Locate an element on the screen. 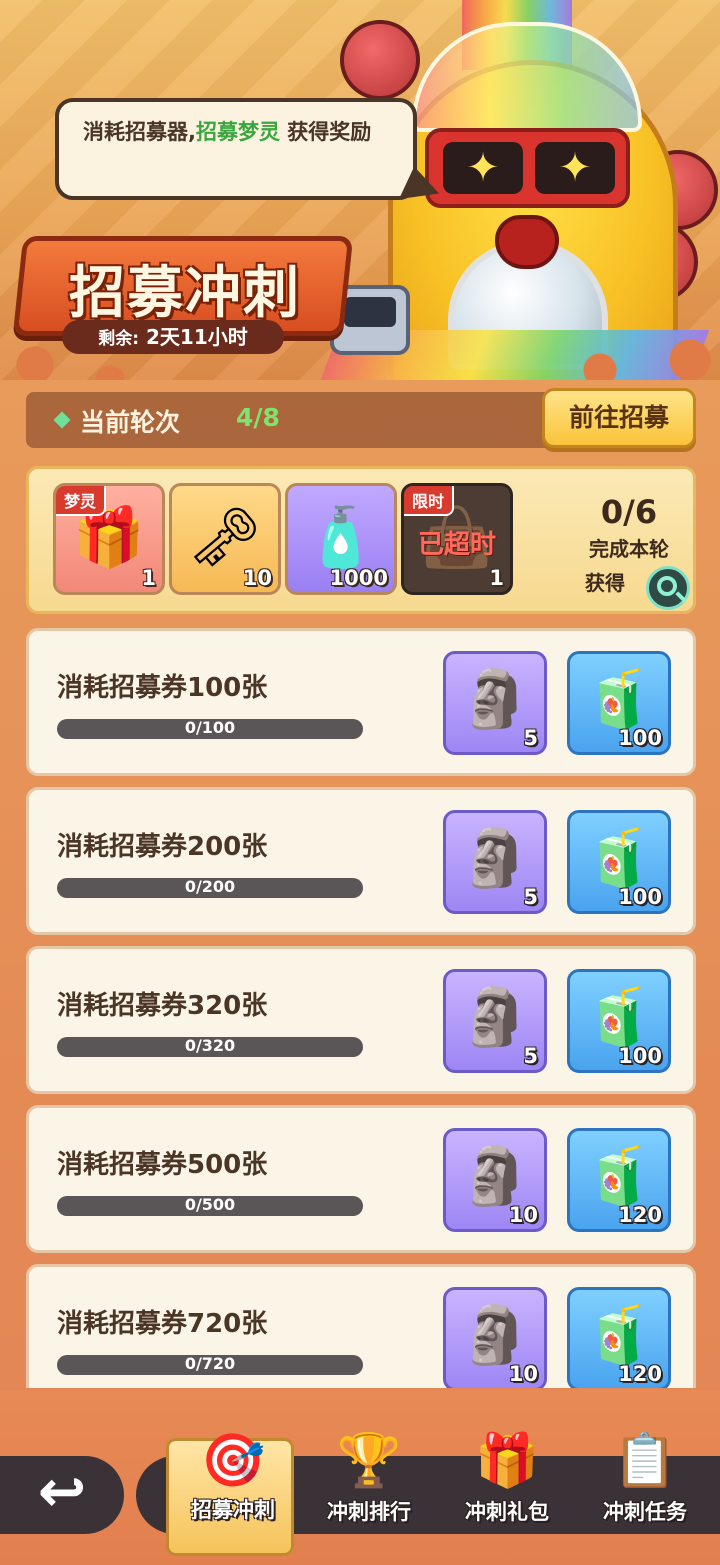 This screenshot has width=720, height=1565. task-progress-bar: 0/720 is located at coordinates (210, 1364).